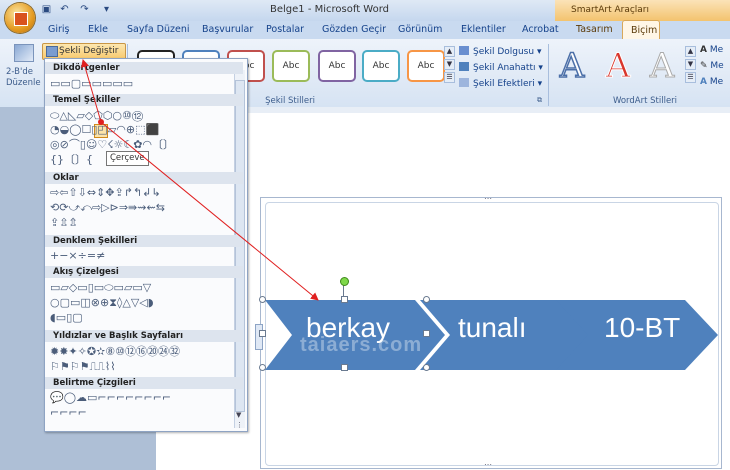 This screenshot has height=470, width=730. Describe the element at coordinates (330, 9) in the screenshot. I see `window-title: Belge1 - Microsoft Word` at that location.